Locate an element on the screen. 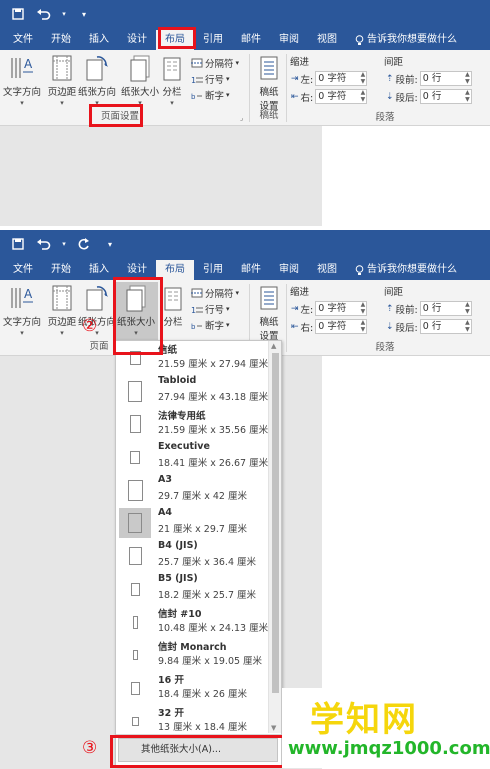 The image size is (490, 769). draft-paper-icon is located at coordinates (269, 67).